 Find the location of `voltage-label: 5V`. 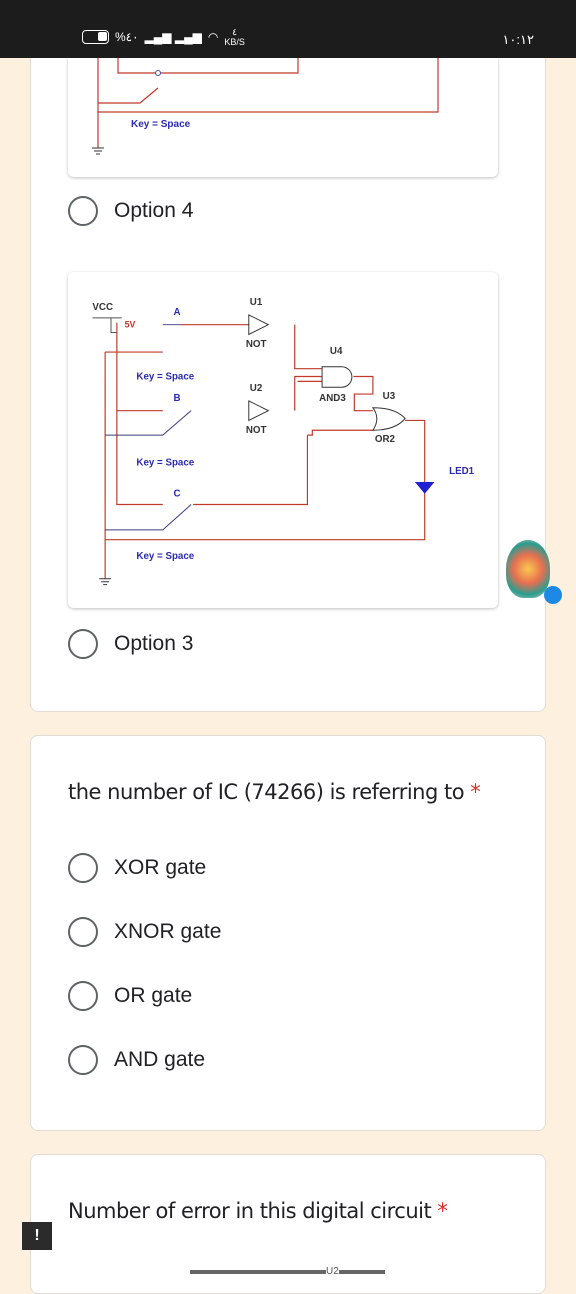

voltage-label: 5V is located at coordinates (130, 325).